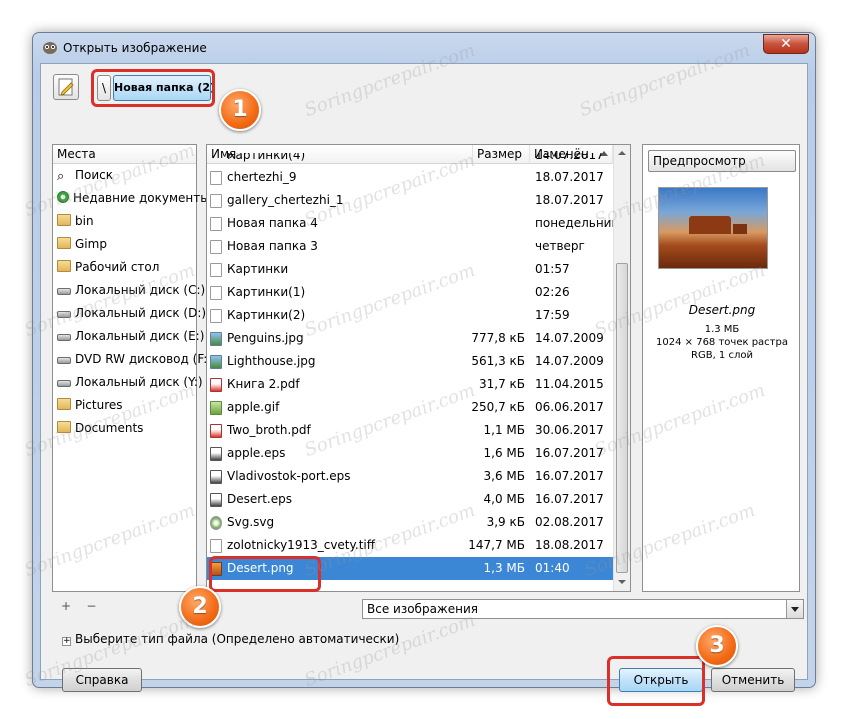 The width and height of the screenshot is (849, 719). What do you see at coordinates (216, 339) in the screenshot?
I see `file-img-icon` at bounding box center [216, 339].